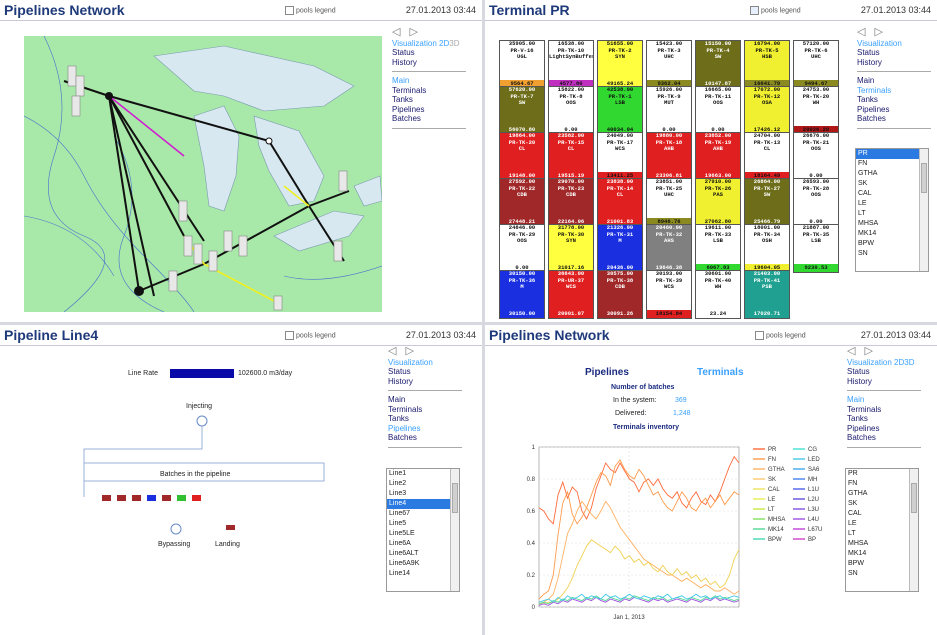  Describe the element at coordinates (816, 110) in the screenshot. I see `tank-tile: 24753.00 PR-TK-20 WH 20026.20` at that location.